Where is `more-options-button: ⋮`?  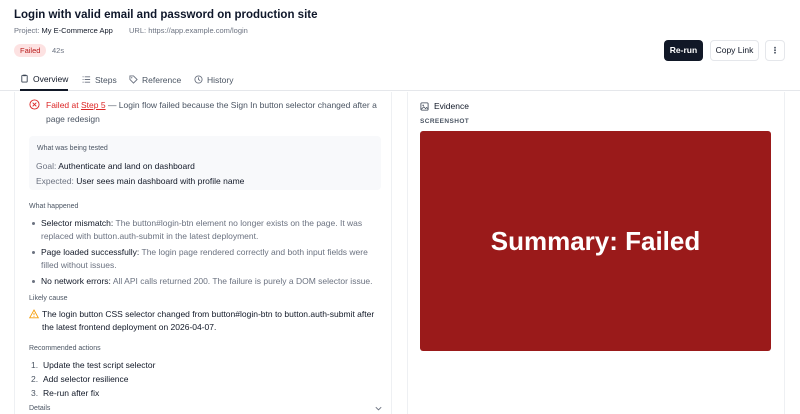
more-options-button: ⋮ is located at coordinates (775, 50).